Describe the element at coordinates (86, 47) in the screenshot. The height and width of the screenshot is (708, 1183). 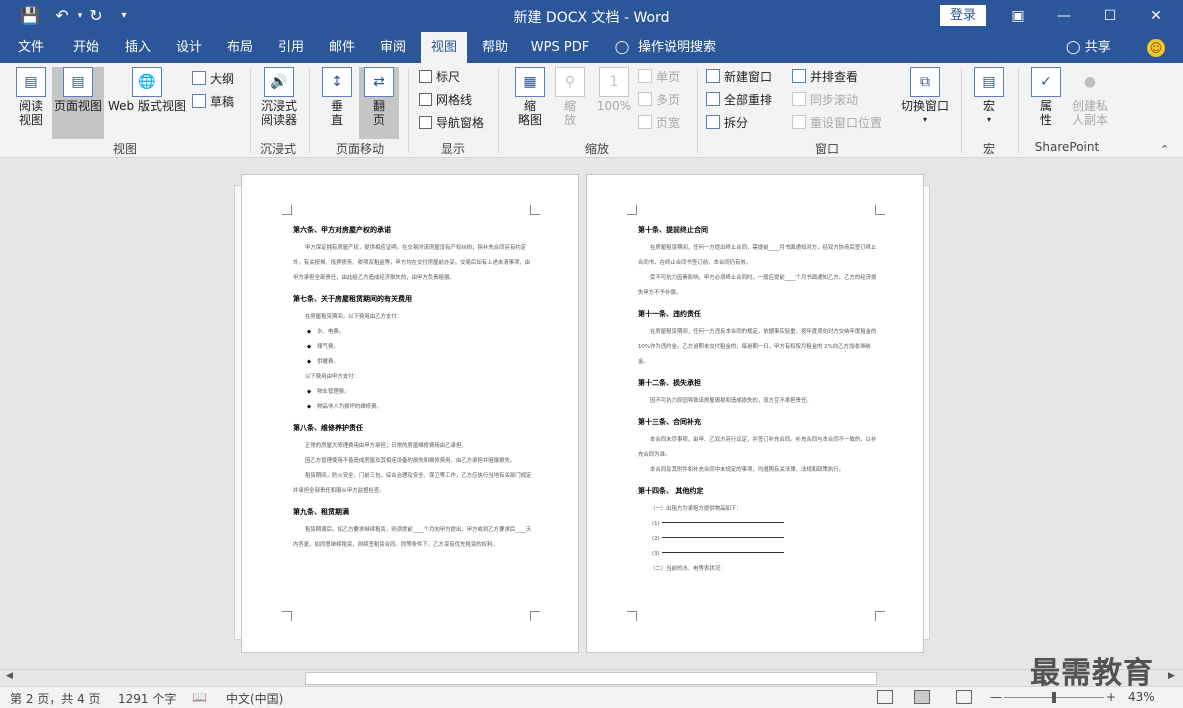
I see `tab-home: 开始` at that location.